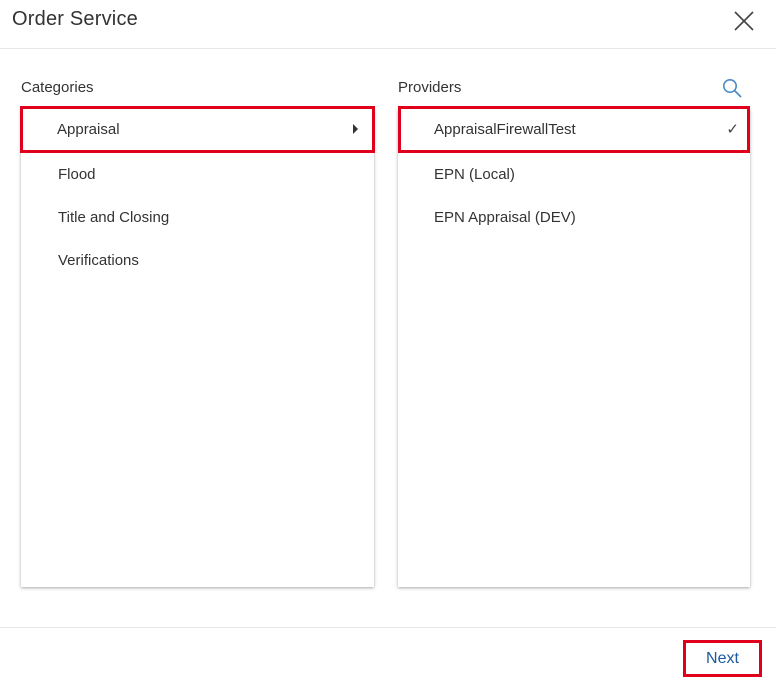 The width and height of the screenshot is (776, 682). What do you see at coordinates (474, 174) in the screenshot?
I see `provider-item-label: EPN (Local)` at bounding box center [474, 174].